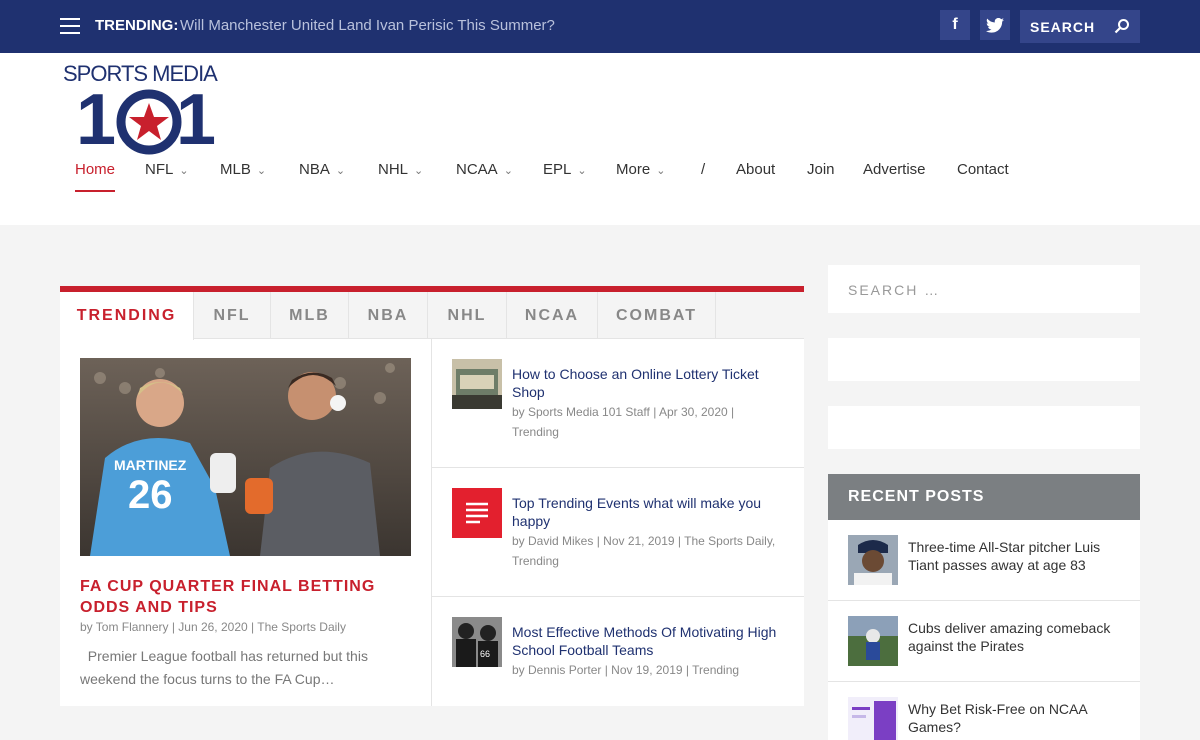 The height and width of the screenshot is (740, 1200). I want to click on recent-posts-heading: RECENT POSTS, so click(984, 497).